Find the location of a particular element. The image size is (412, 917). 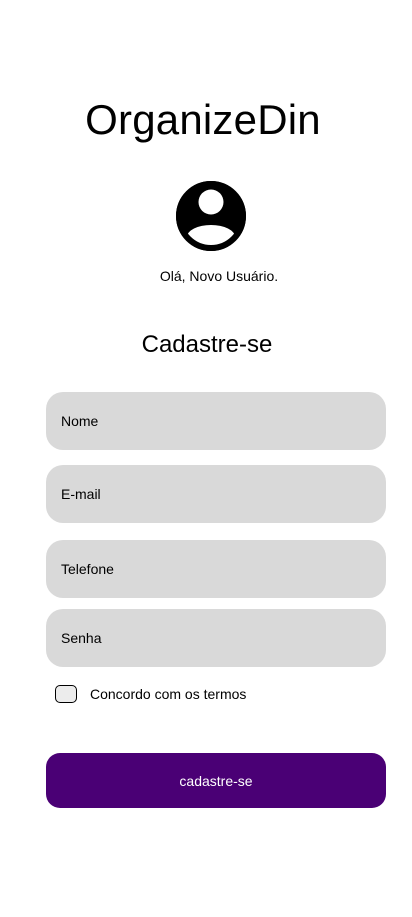

phone-field is located at coordinates (216, 569).